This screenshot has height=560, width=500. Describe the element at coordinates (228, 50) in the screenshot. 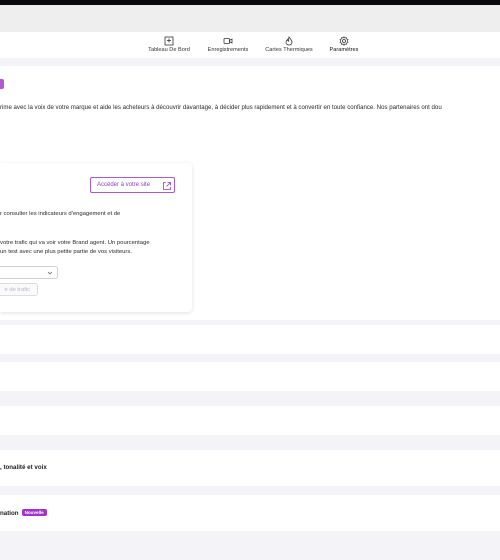

I see `tab-recordings-label: Enregistrements` at that location.